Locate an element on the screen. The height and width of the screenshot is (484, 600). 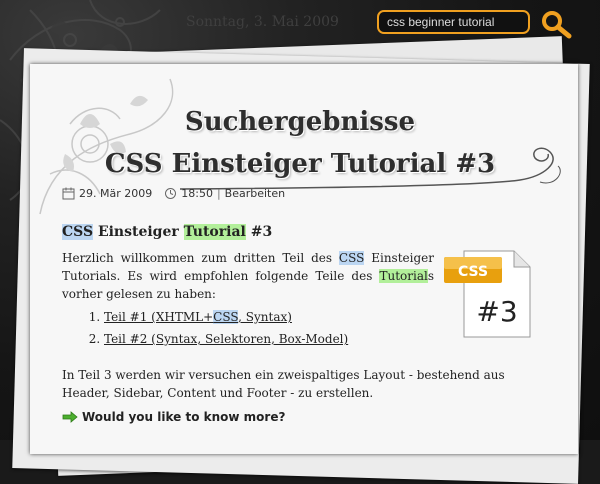
post-meta: 29. Mär 2009 18:50 | Bearbeiten is located at coordinates (173, 193).